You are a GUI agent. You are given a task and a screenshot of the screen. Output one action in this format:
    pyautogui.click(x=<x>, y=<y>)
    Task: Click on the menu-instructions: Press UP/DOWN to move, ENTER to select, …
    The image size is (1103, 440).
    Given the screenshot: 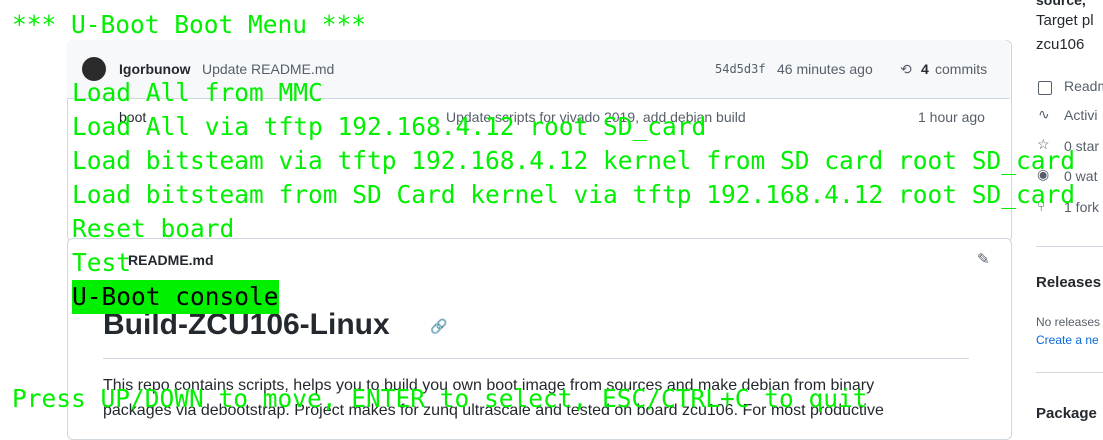 What is the action you would take?
    pyautogui.click(x=440, y=398)
    